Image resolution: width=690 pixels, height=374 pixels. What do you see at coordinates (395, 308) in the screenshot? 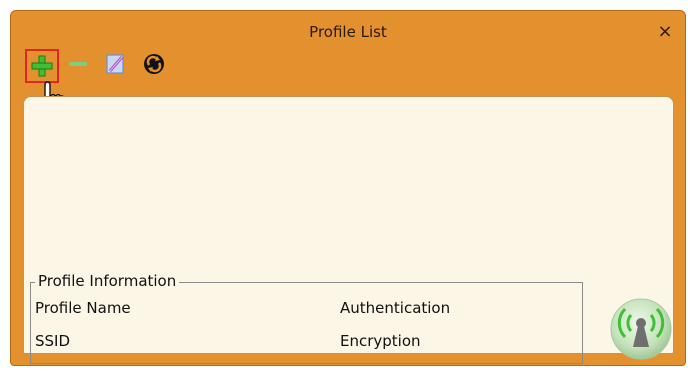
I see `authentication-label: Authentication` at bounding box center [395, 308].